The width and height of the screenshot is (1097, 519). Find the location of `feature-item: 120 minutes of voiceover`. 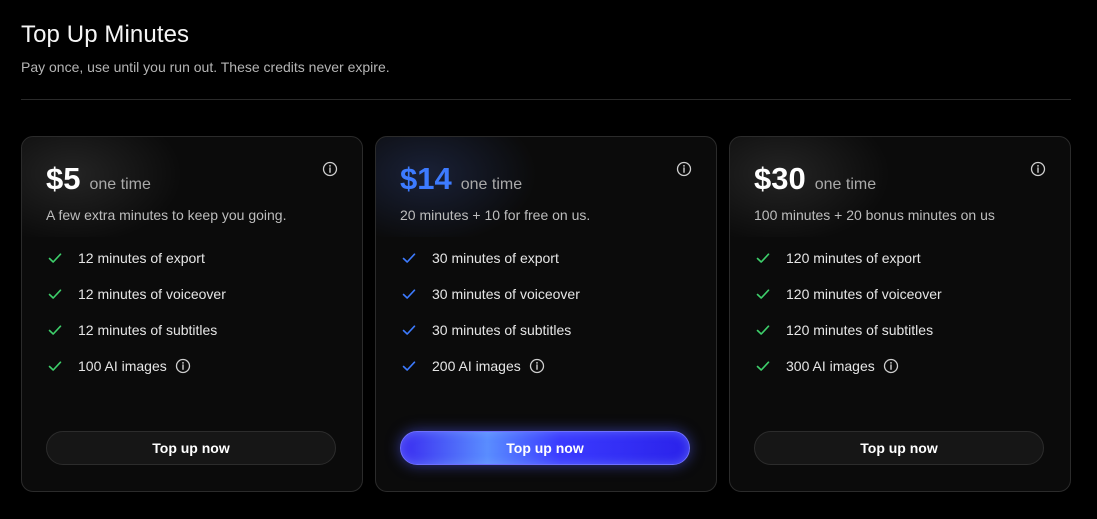

feature-item: 120 minutes of voiceover is located at coordinates (848, 294).